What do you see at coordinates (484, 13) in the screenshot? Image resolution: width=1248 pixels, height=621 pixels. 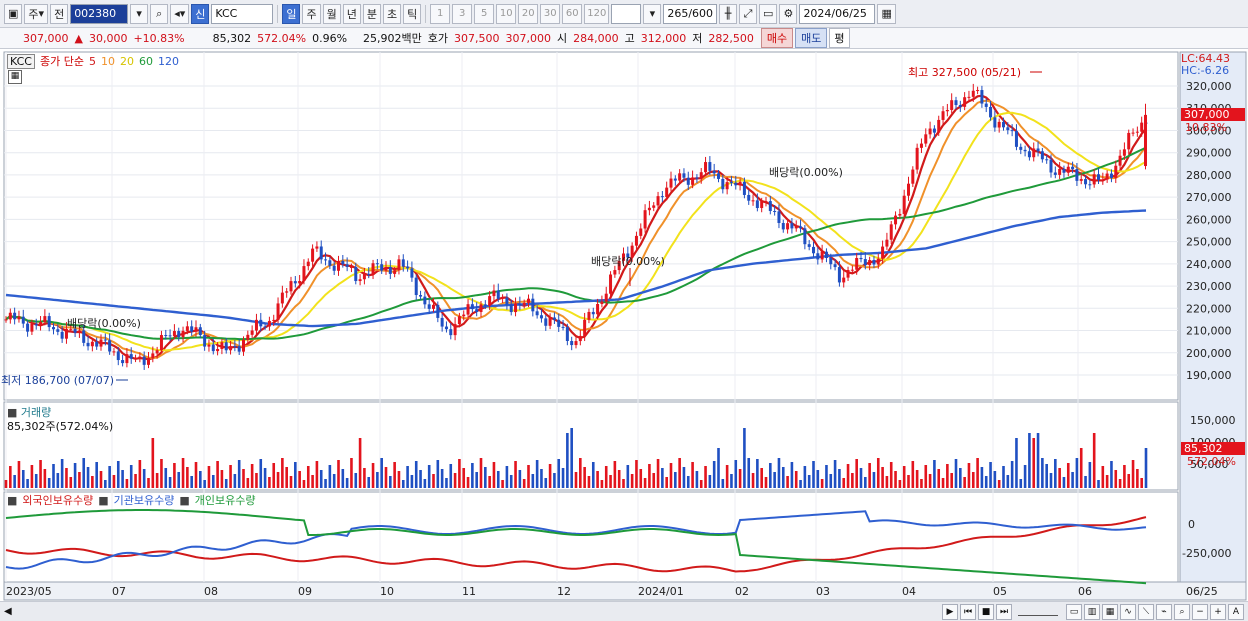 I see `interval-button: 5` at bounding box center [484, 13].